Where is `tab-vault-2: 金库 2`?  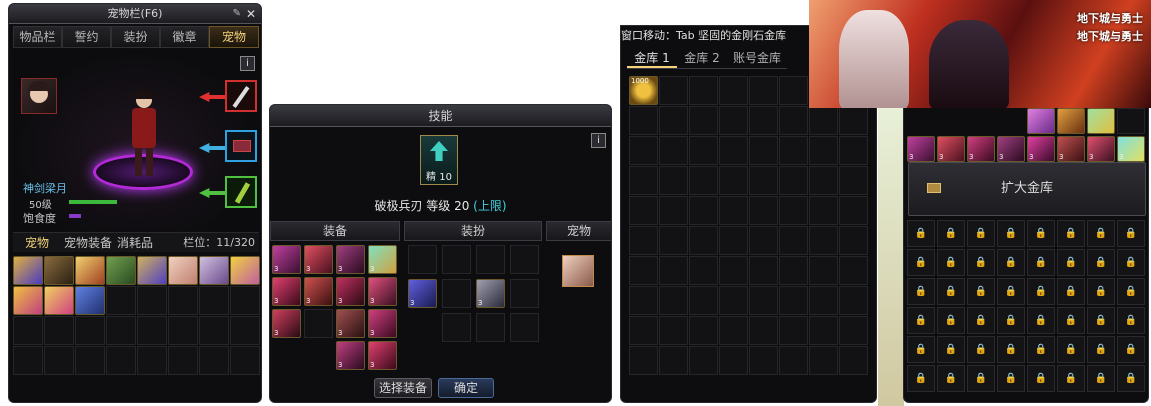
tab-vault-2: 金库 2 is located at coordinates (702, 57).